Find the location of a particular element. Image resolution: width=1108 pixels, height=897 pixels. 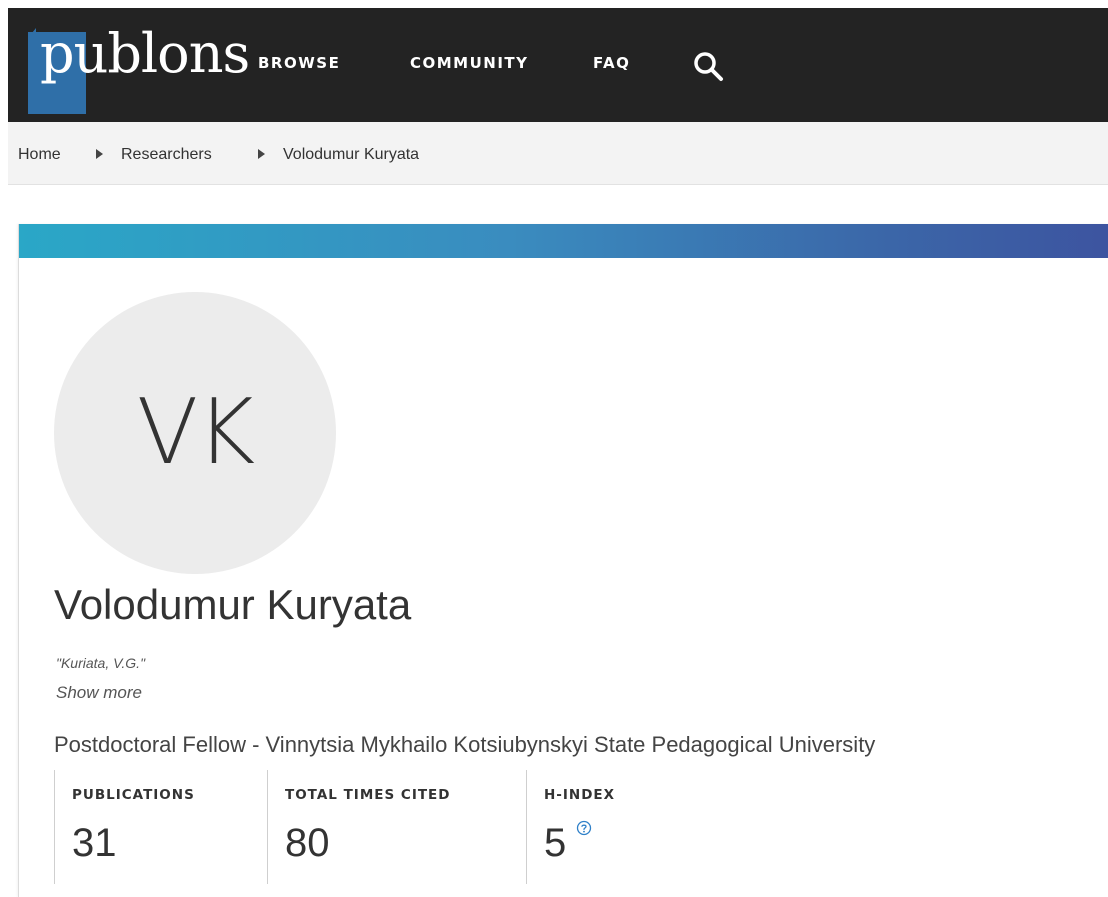

metric-h-index-value: 5 is located at coordinates (555, 843).